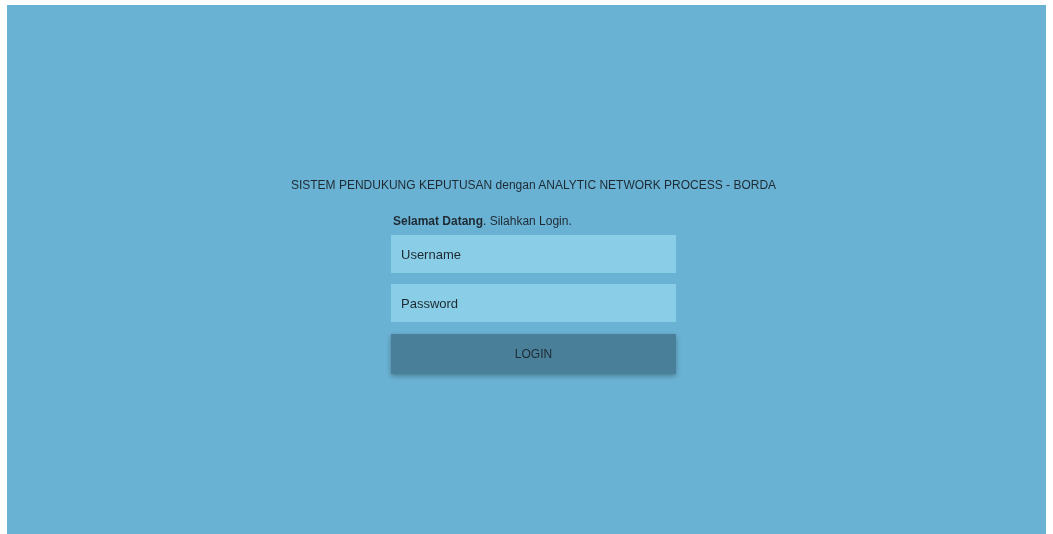  I want to click on password-field: Password, so click(533, 303).